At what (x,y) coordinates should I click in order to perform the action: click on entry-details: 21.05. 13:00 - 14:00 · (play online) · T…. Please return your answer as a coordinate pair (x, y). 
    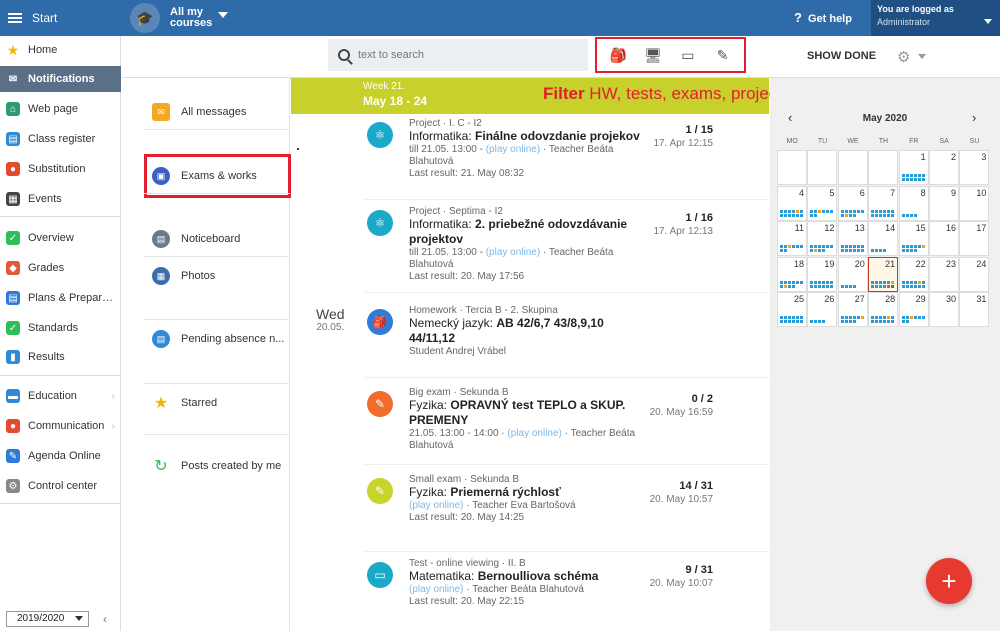
    Looking at the image, I should click on (529, 440).